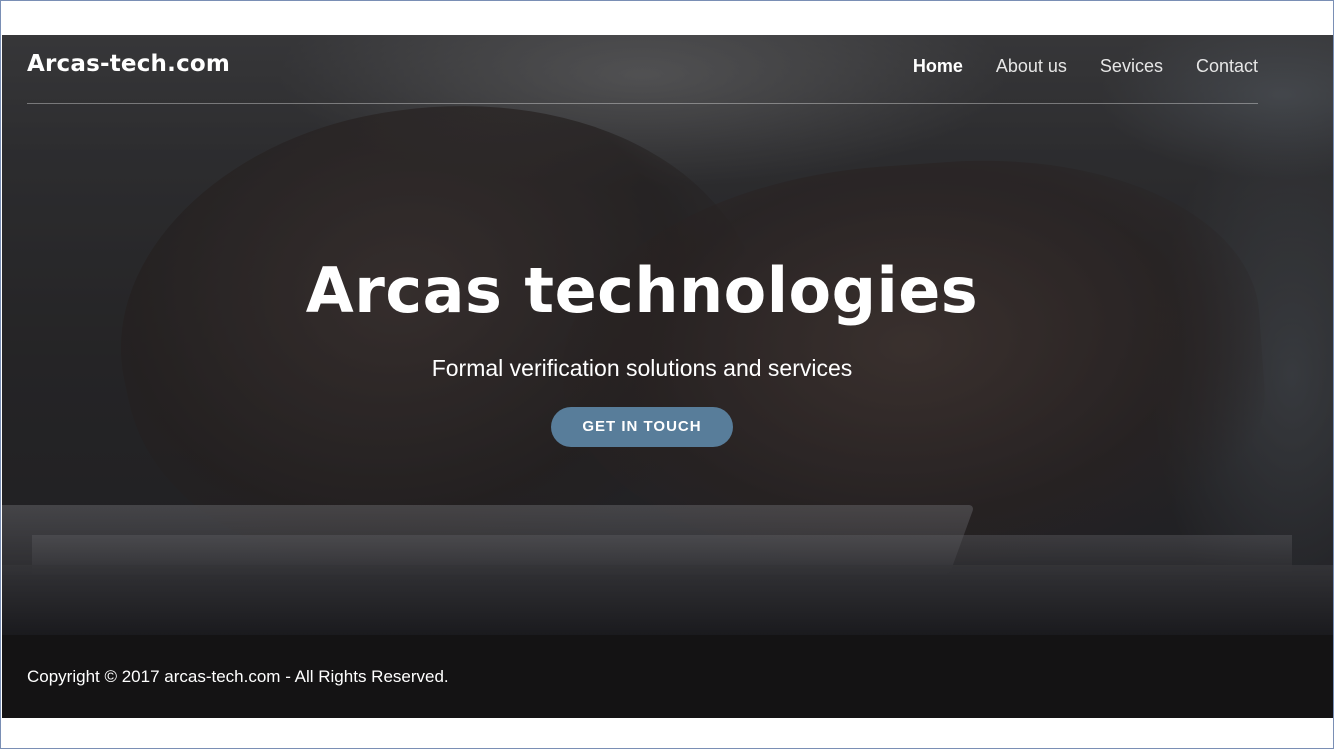 The height and width of the screenshot is (749, 1334). Describe the element at coordinates (1131, 66) in the screenshot. I see `nav-link-services: Sevices` at that location.